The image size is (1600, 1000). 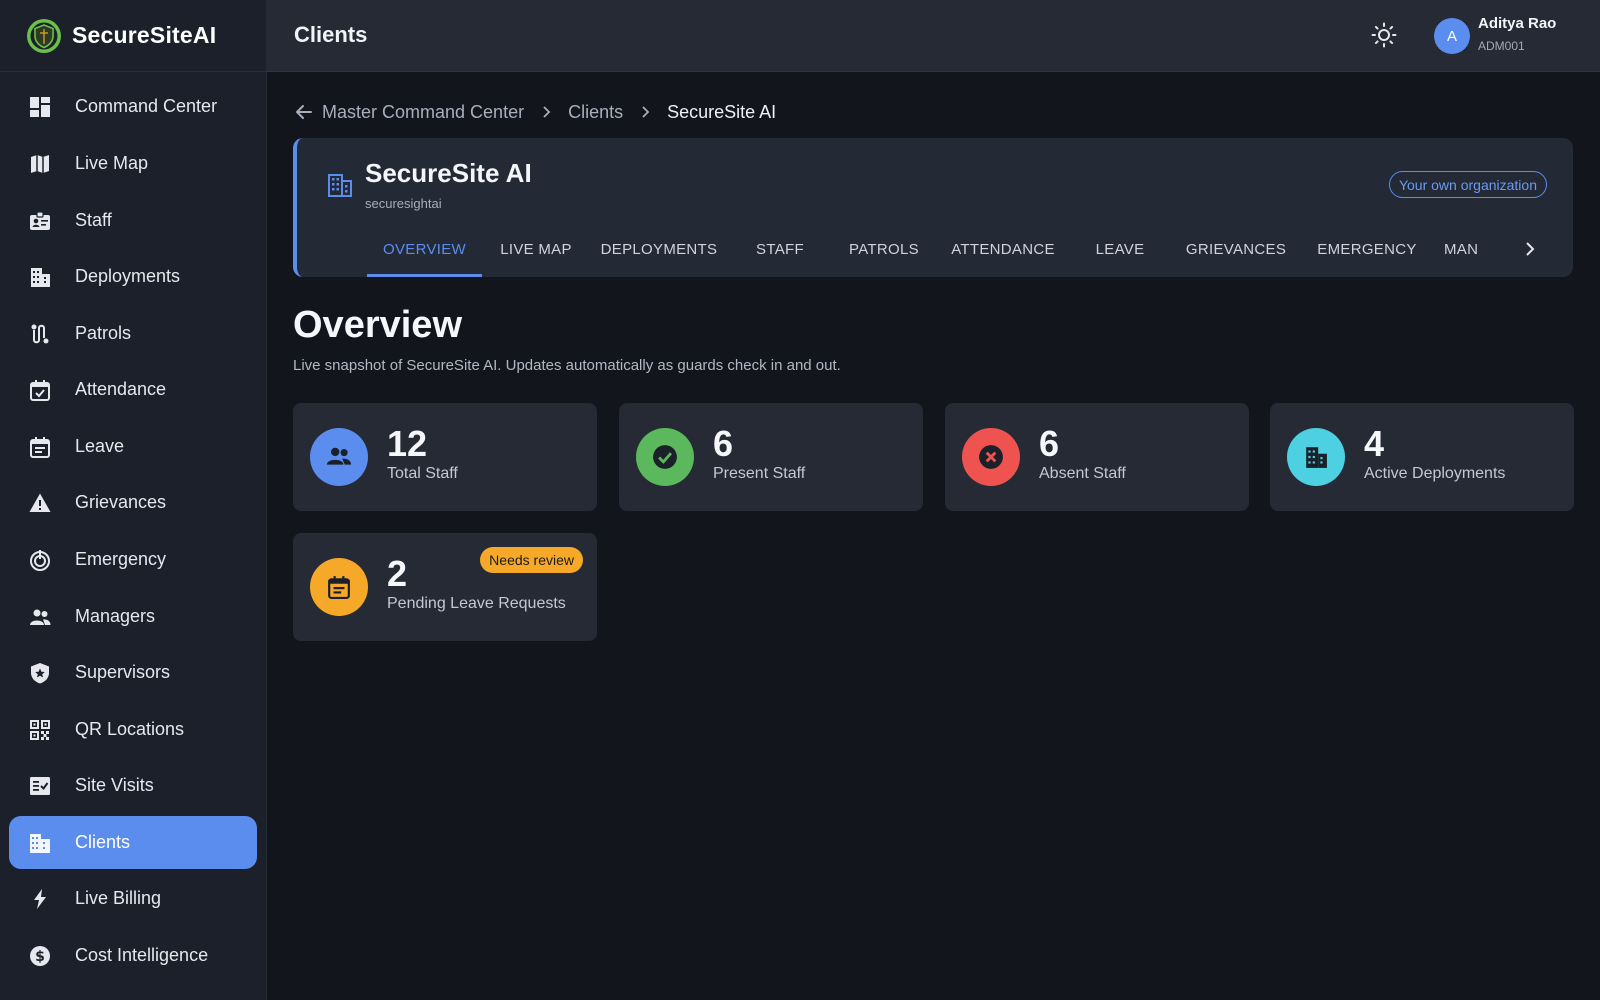 What do you see at coordinates (403, 203) in the screenshot?
I see `client-slug: securesightai` at bounding box center [403, 203].